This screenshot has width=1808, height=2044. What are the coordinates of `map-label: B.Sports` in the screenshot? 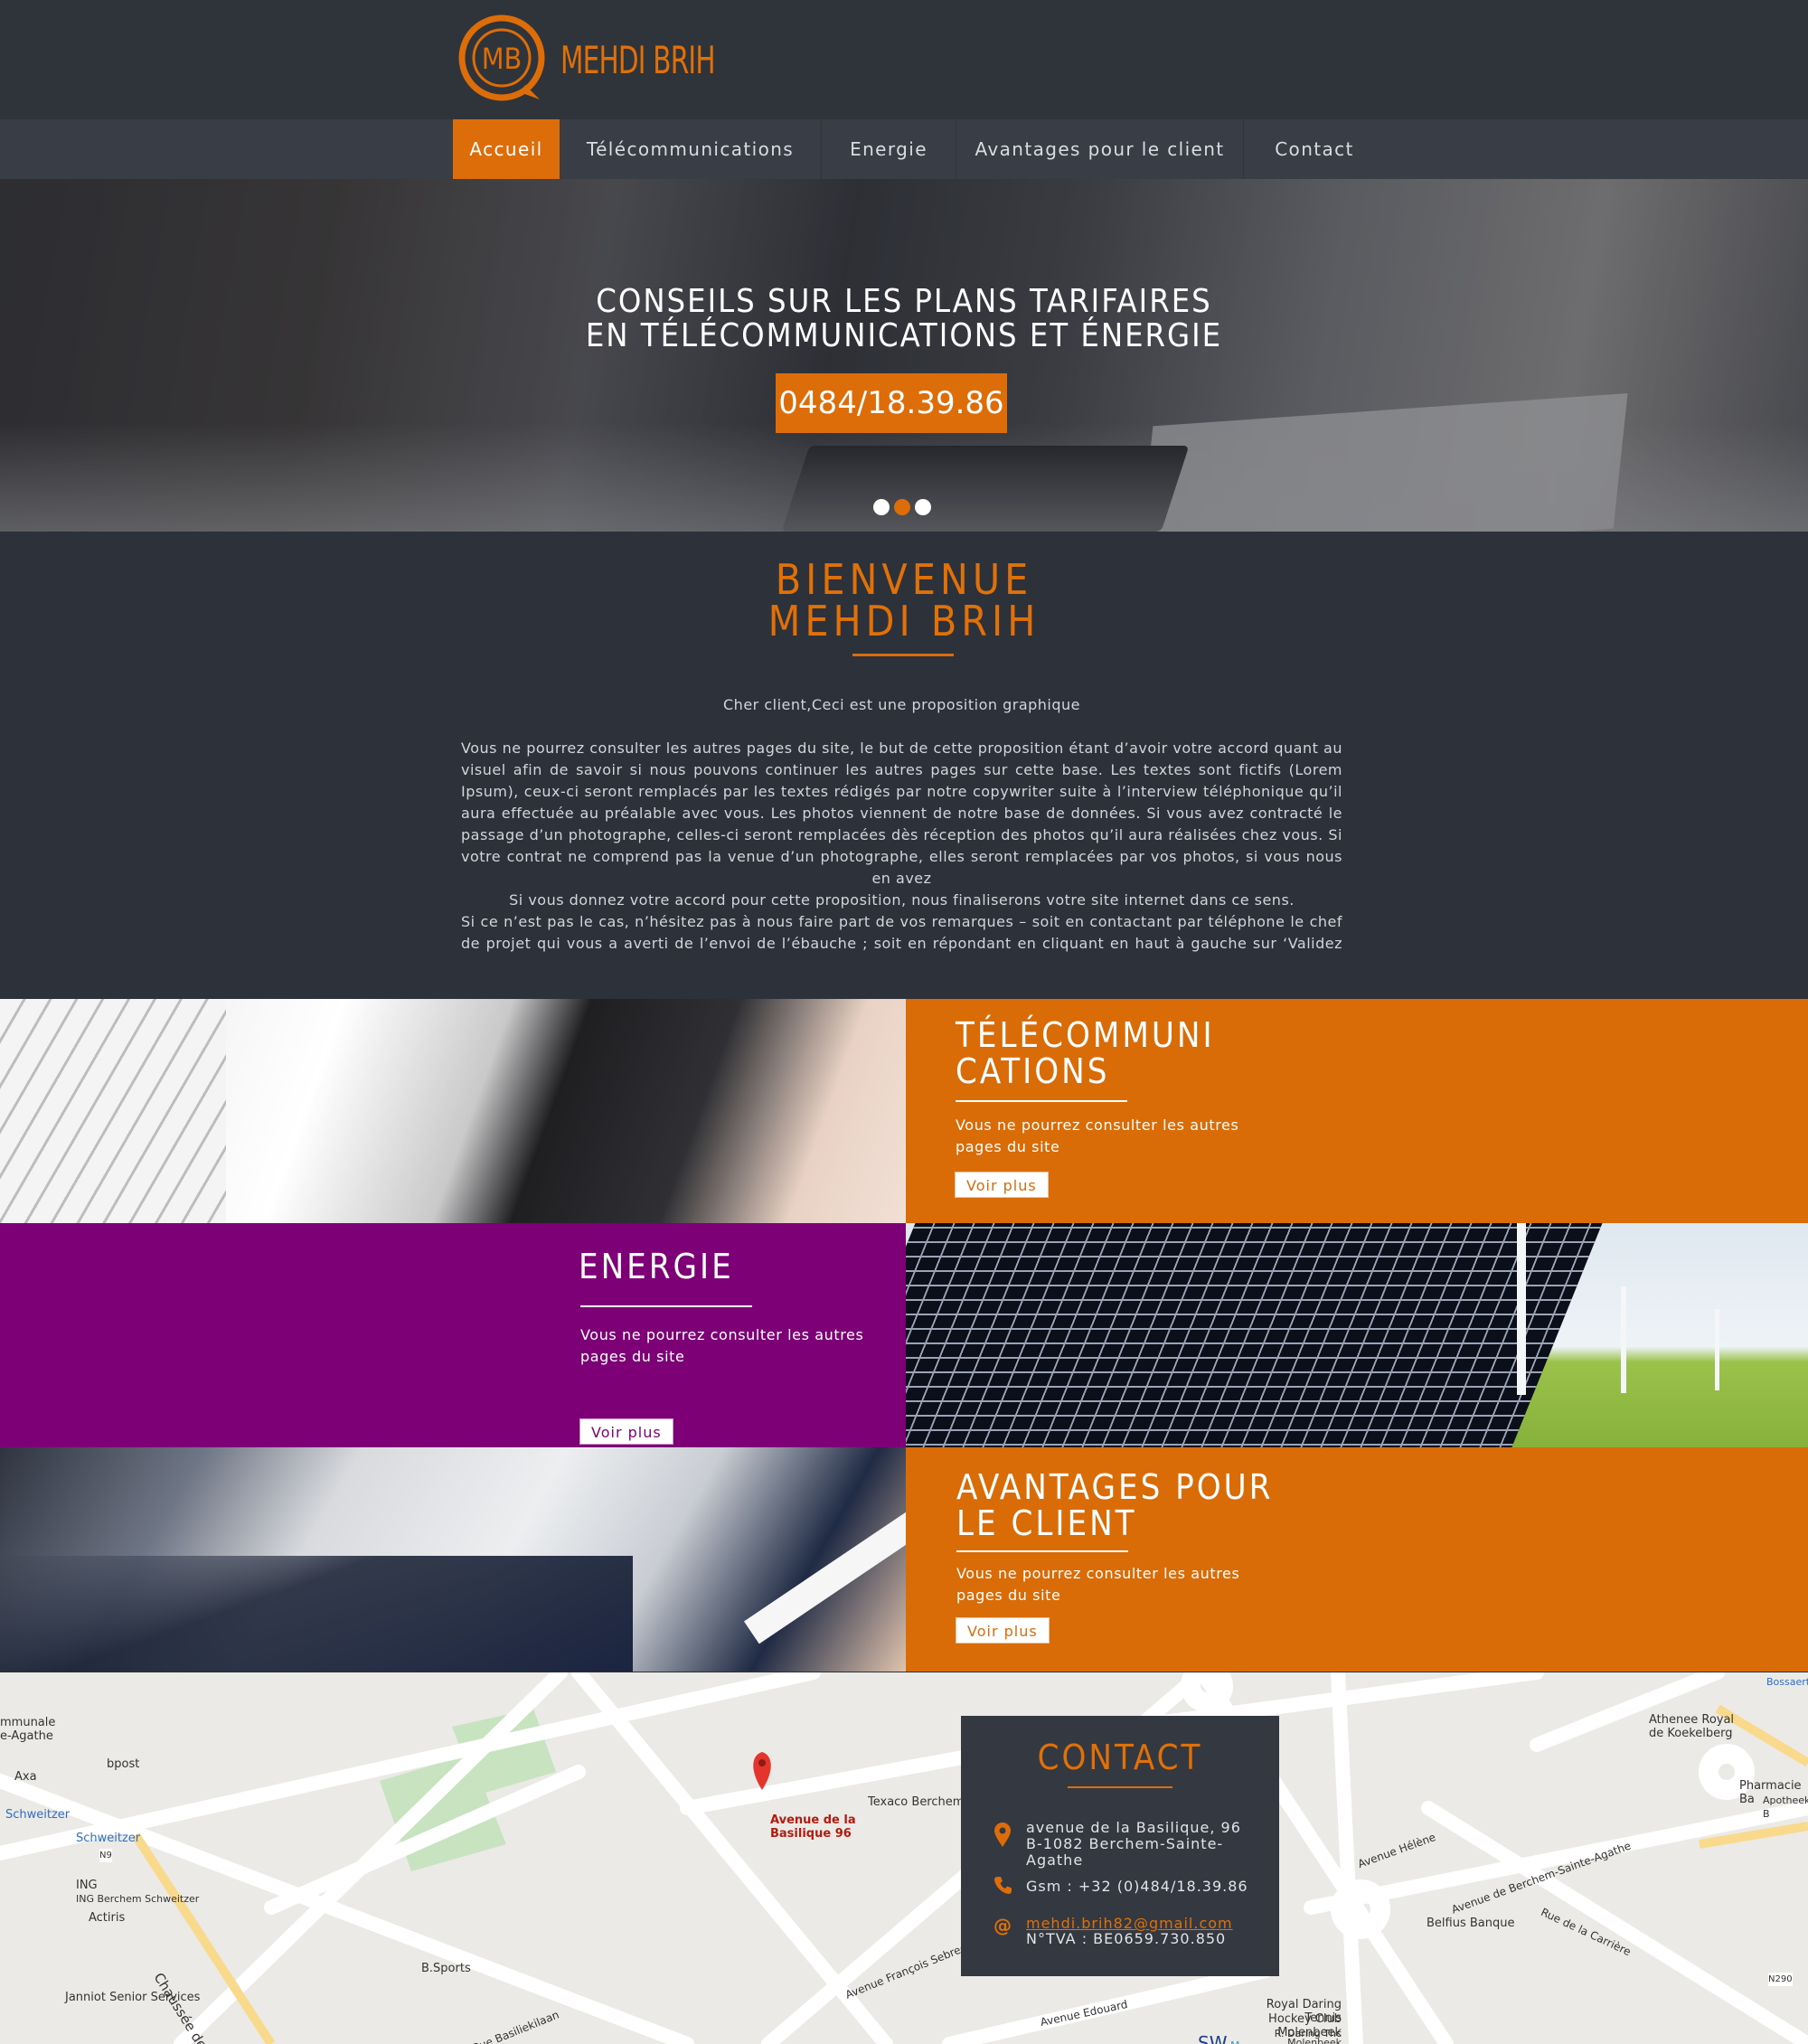 It's located at (446, 1969).